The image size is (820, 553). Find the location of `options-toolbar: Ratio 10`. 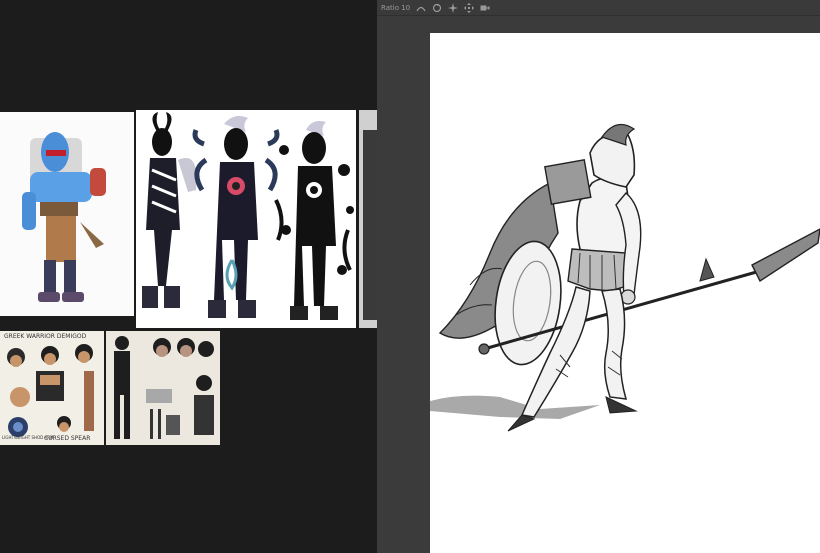

options-toolbar: Ratio 10 is located at coordinates (598, 8).